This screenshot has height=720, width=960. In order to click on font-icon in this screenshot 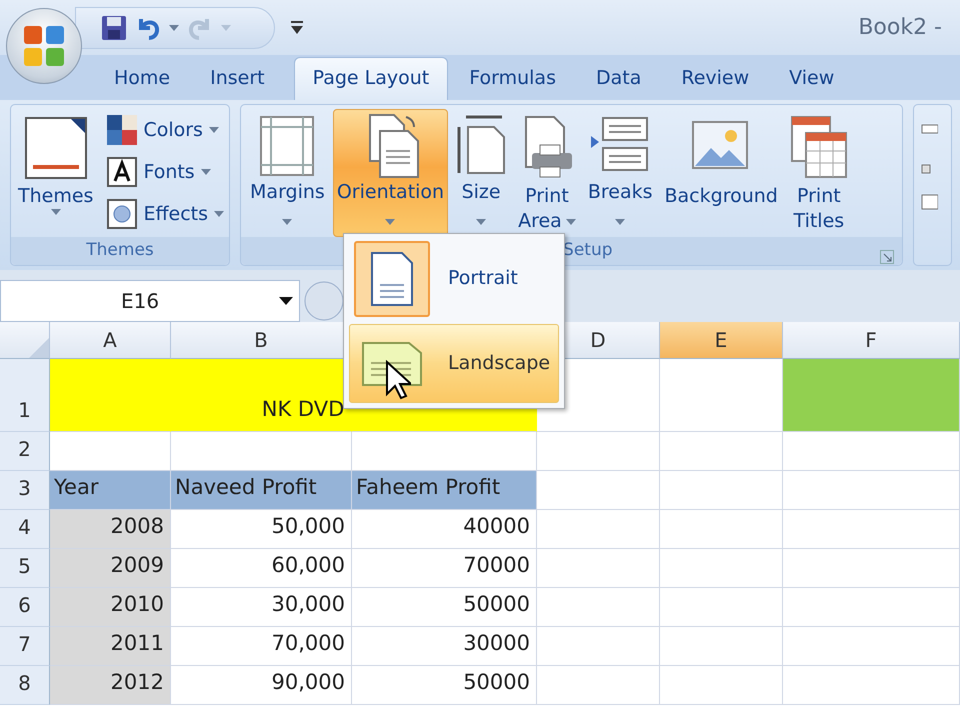, I will do `click(122, 172)`.